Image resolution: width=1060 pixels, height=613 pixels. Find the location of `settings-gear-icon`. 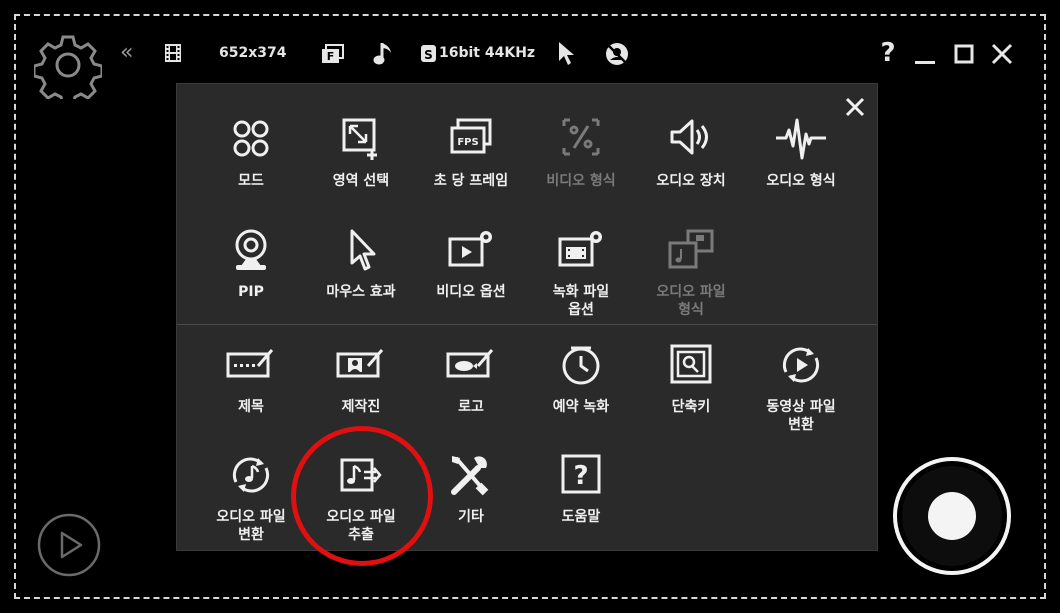

settings-gear-icon is located at coordinates (68, 65).